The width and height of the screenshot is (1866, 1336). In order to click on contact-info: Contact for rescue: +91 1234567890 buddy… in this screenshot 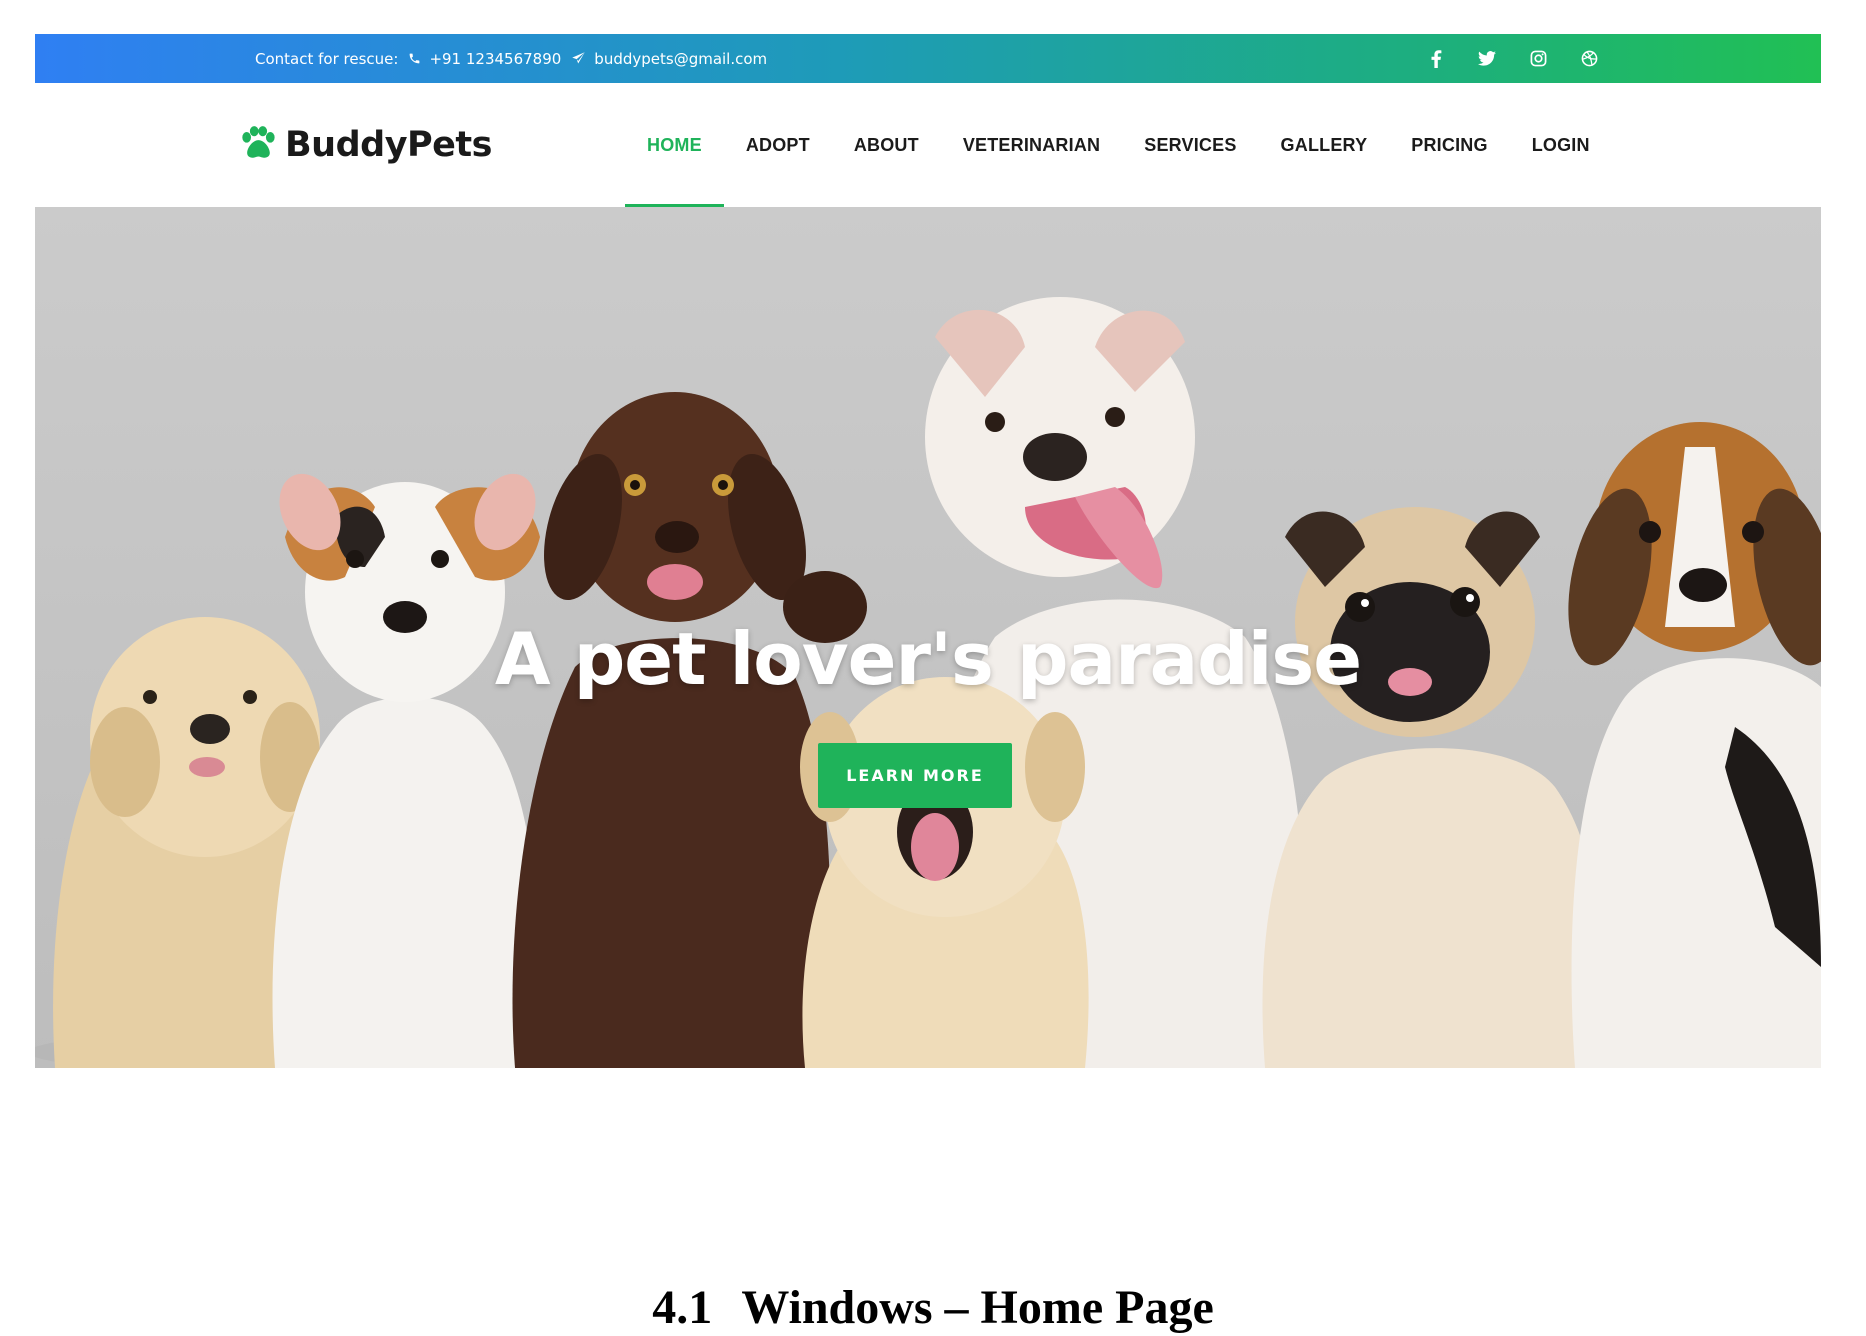, I will do `click(511, 58)`.